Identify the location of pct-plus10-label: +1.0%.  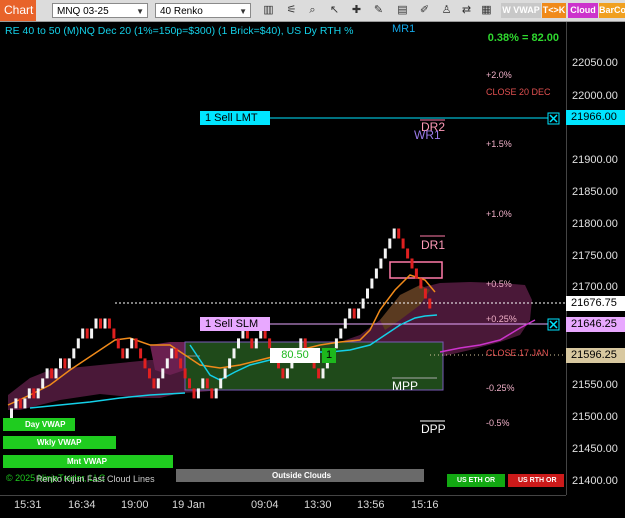
(499, 214).